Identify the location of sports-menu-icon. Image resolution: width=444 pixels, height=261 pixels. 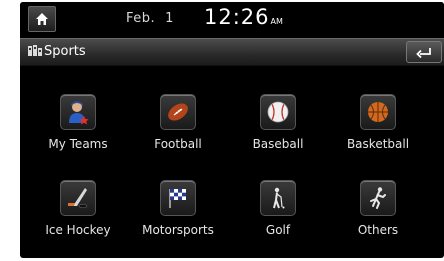
(35, 50).